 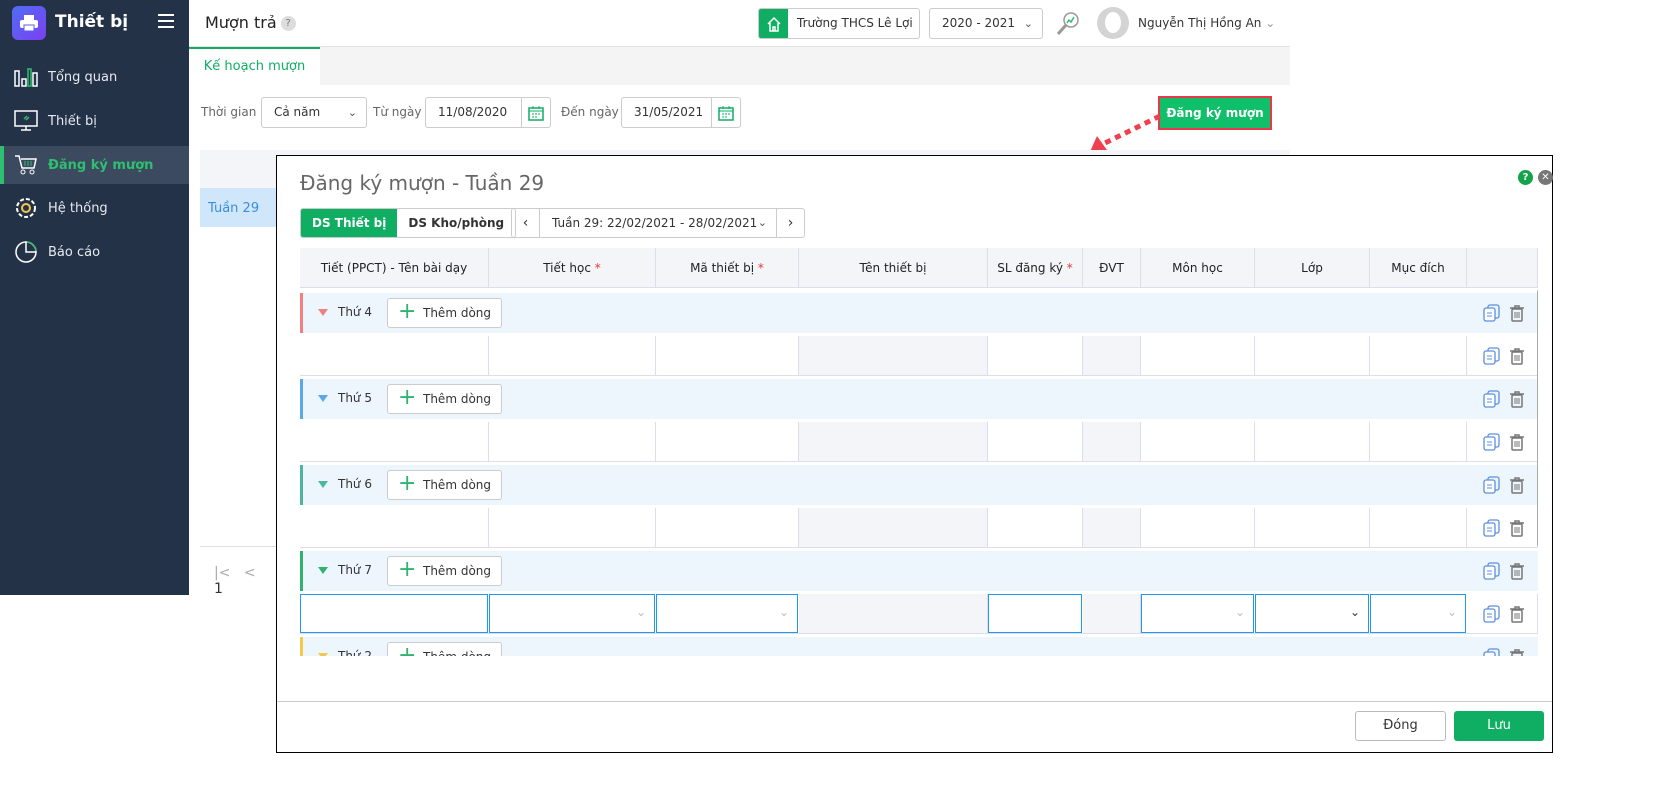 I want to click on time-select: Cả năm ⌄, so click(x=314, y=112).